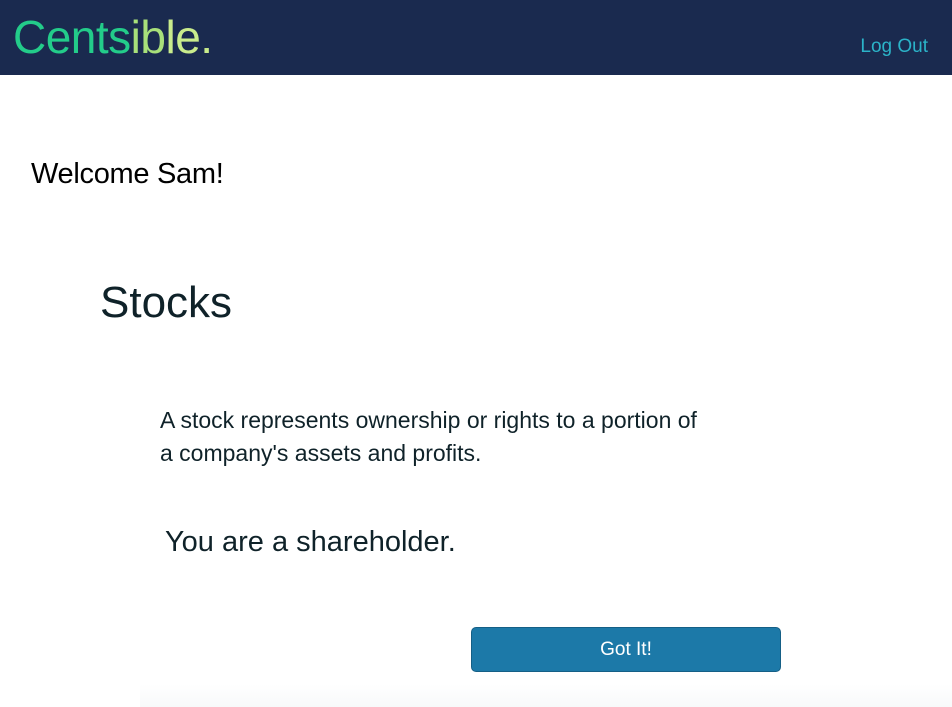 The image size is (952, 707). Describe the element at coordinates (626, 649) in the screenshot. I see `got-it-button: Got It!` at that location.